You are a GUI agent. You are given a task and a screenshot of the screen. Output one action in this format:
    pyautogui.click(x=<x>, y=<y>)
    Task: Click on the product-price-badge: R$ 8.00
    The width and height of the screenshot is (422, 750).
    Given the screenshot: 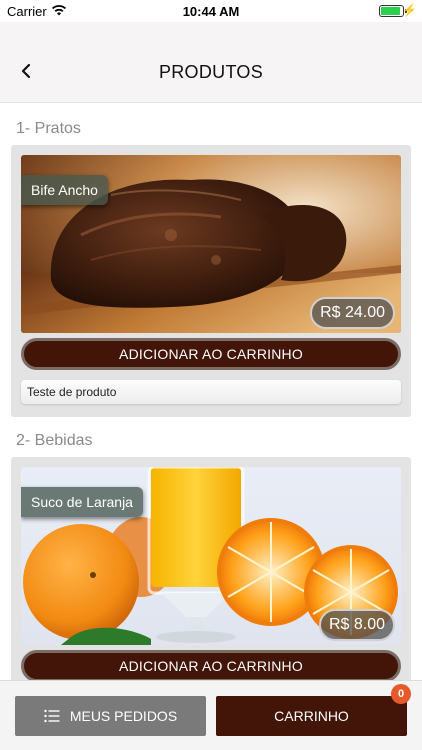 What is the action you would take?
    pyautogui.click(x=356, y=625)
    